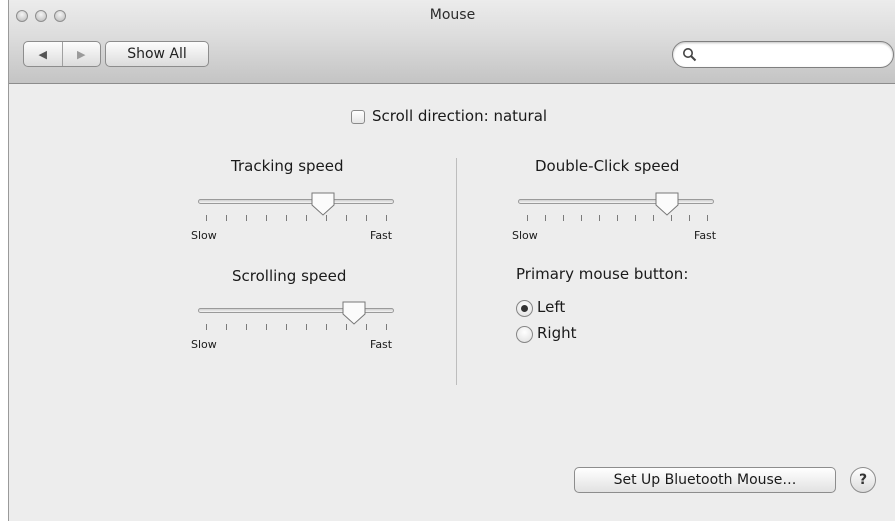 The height and width of the screenshot is (521, 895). I want to click on back-button: ◀, so click(43, 54).